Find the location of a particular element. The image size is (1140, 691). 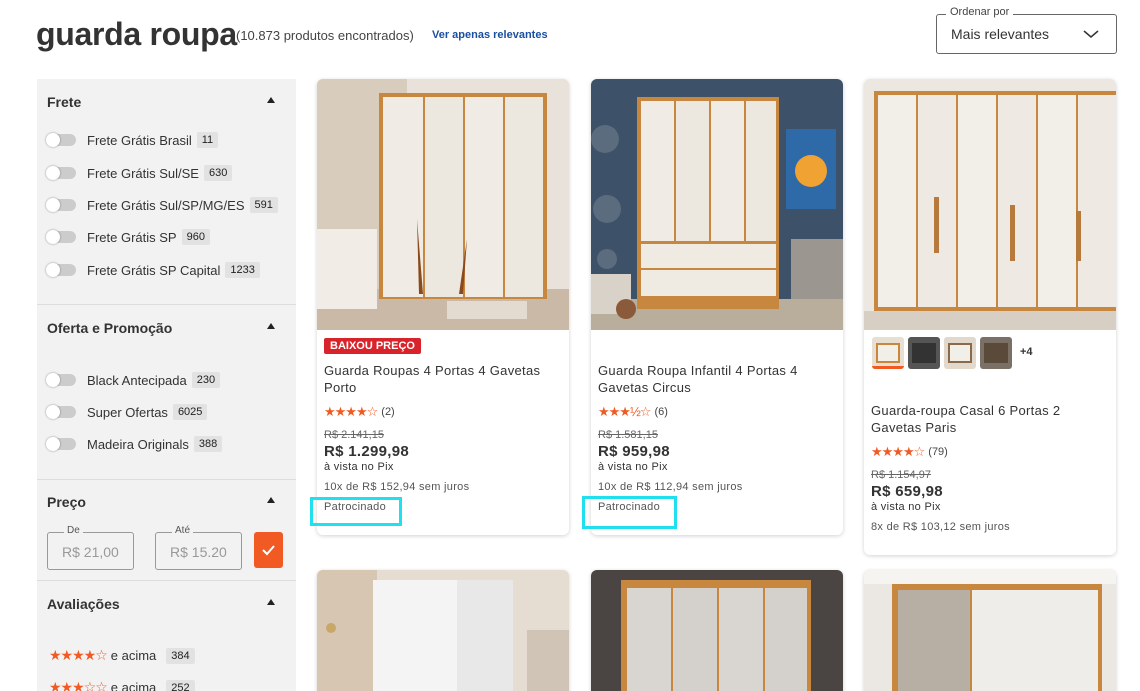

price: R$ 659,98 is located at coordinates (907, 491).